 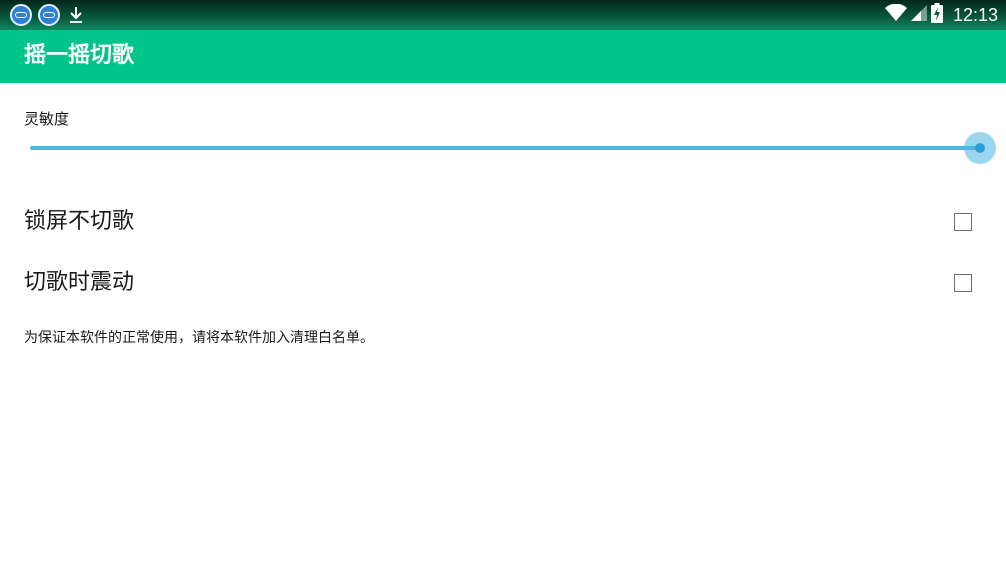 I want to click on app-bar: 摇一摇切歌, so click(x=503, y=56).